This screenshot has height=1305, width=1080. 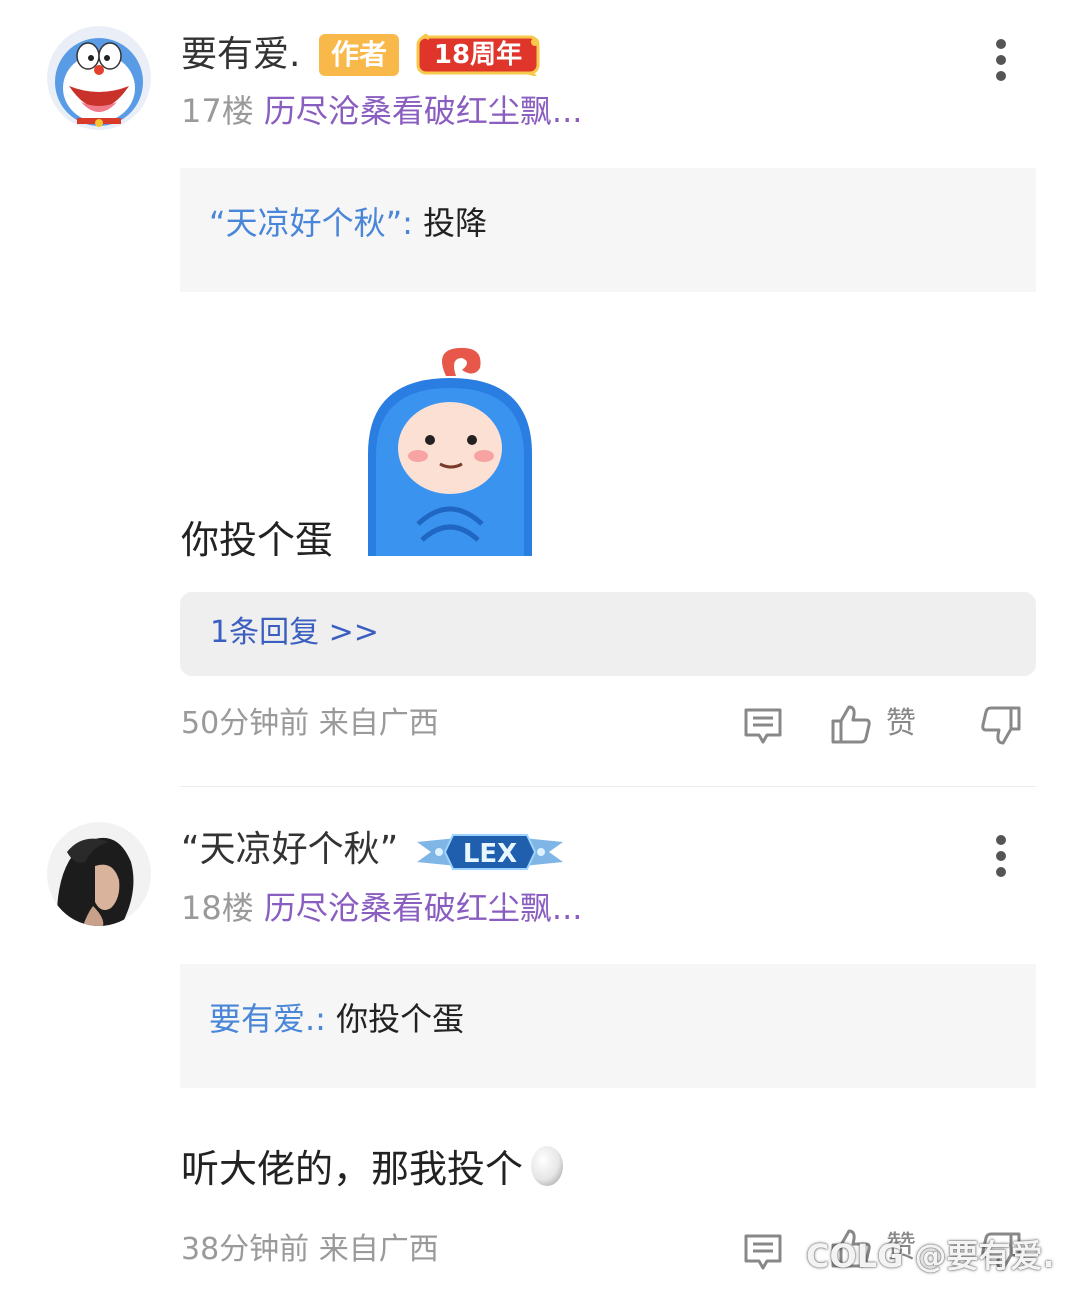 I want to click on thumbs-down-icon, so click(x=1001, y=725).